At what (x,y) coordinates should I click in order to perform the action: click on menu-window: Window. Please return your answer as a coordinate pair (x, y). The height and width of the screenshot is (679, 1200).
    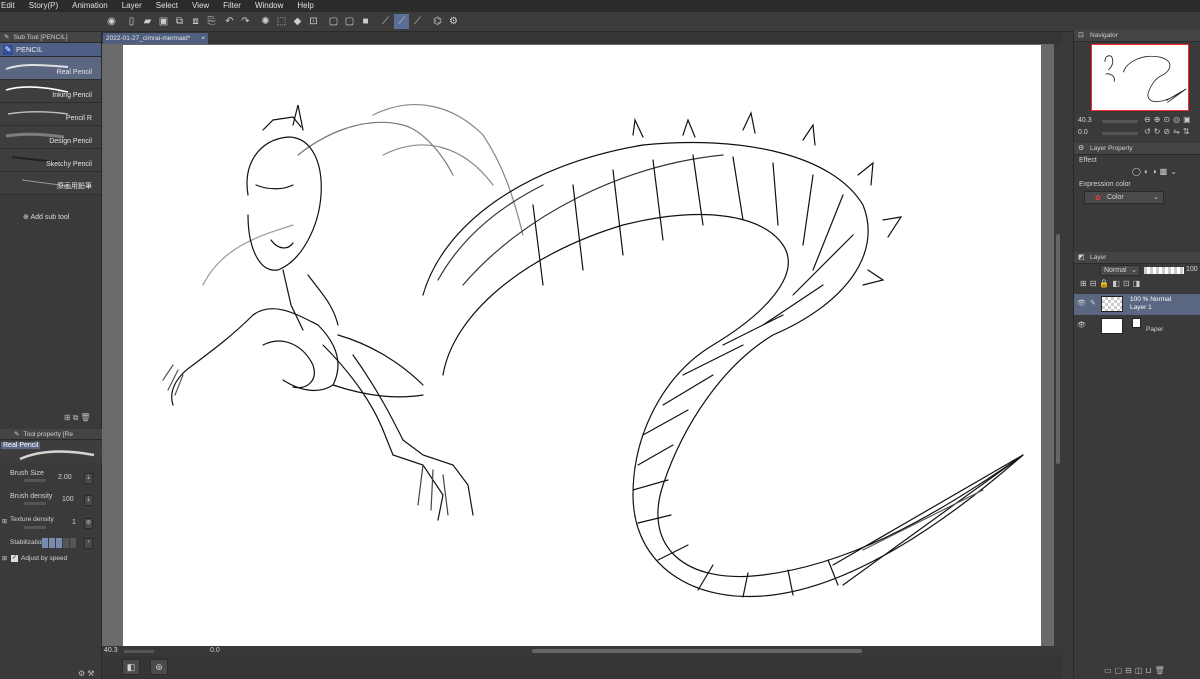
    Looking at the image, I should click on (269, 6).